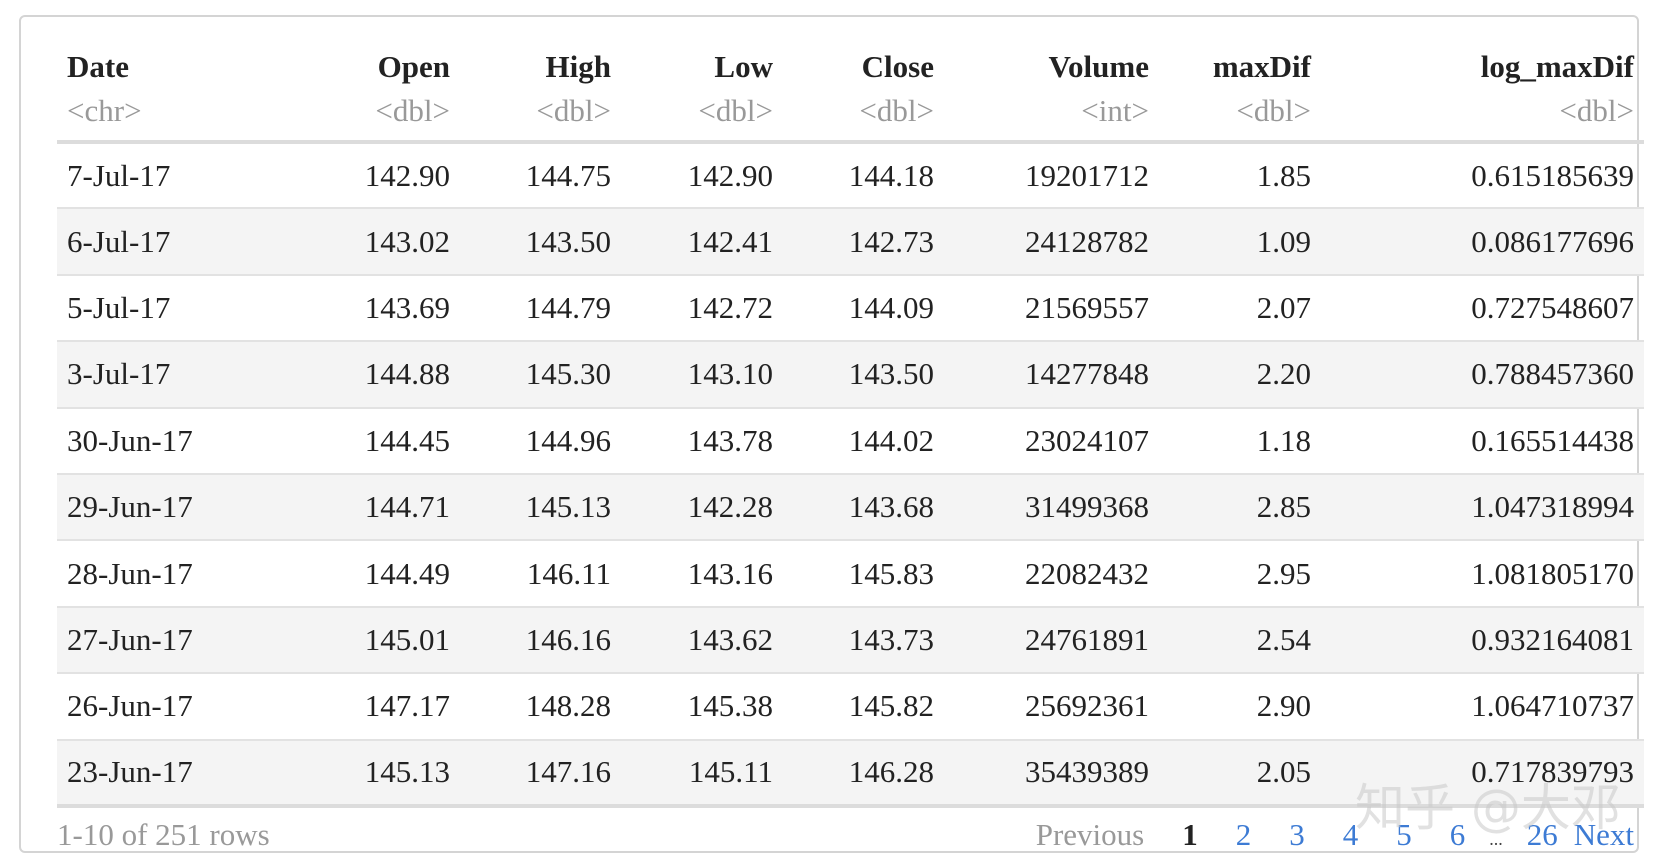 This screenshot has height=863, width=1656. I want to click on cell-maxdif: 2.85, so click(1283, 507).